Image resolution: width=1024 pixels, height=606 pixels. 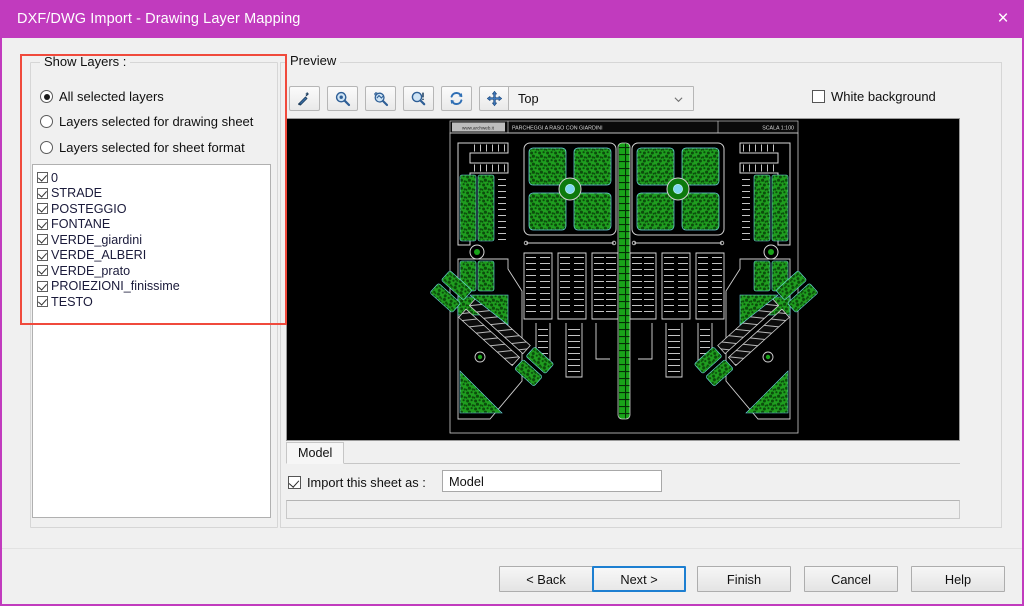 What do you see at coordinates (380, 98) in the screenshot?
I see `zoom-window-icon` at bounding box center [380, 98].